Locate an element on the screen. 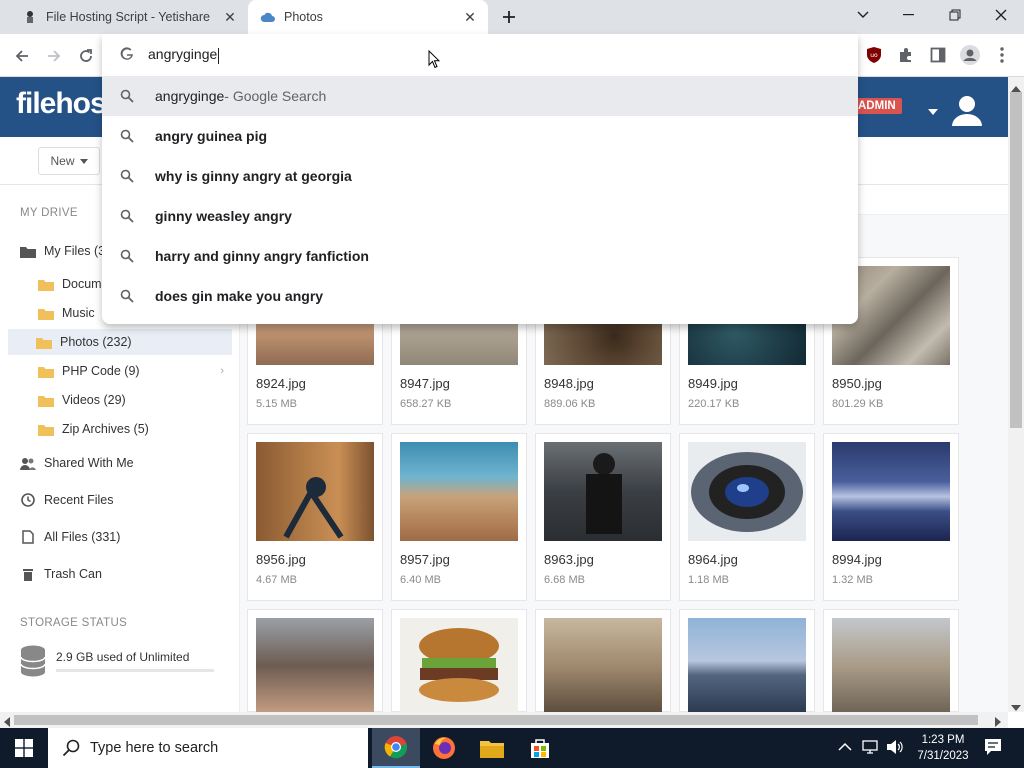  file-card: 8994.jpg 1.32 MB is located at coordinates (891, 517).